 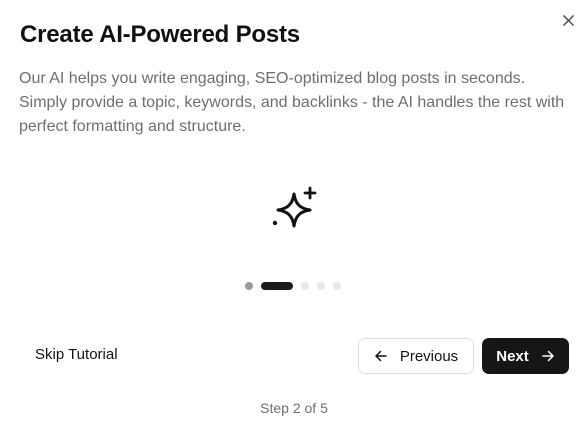 What do you see at coordinates (294, 408) in the screenshot?
I see `step-counter: Step 2 of 5` at bounding box center [294, 408].